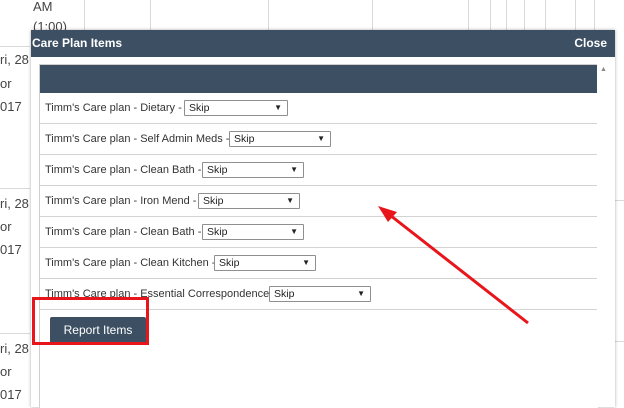  What do you see at coordinates (134, 263) in the screenshot?
I see `care-plan-item-label: Timm's Care plan - Clean Kitchen - -` at bounding box center [134, 263].